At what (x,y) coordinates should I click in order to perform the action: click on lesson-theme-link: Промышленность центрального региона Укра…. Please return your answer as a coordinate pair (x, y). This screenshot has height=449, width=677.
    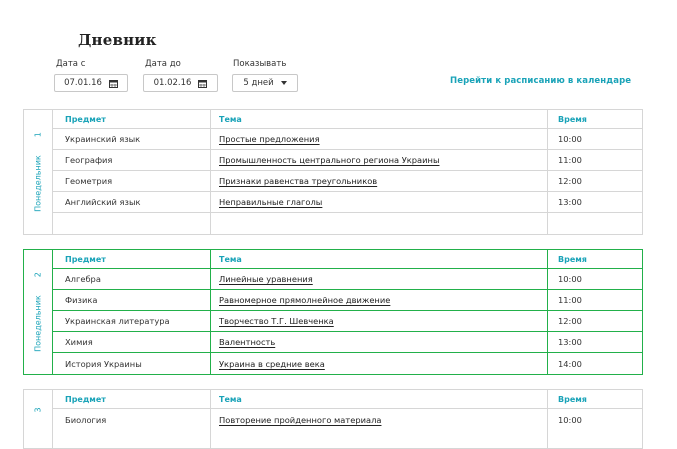
    Looking at the image, I should click on (329, 160).